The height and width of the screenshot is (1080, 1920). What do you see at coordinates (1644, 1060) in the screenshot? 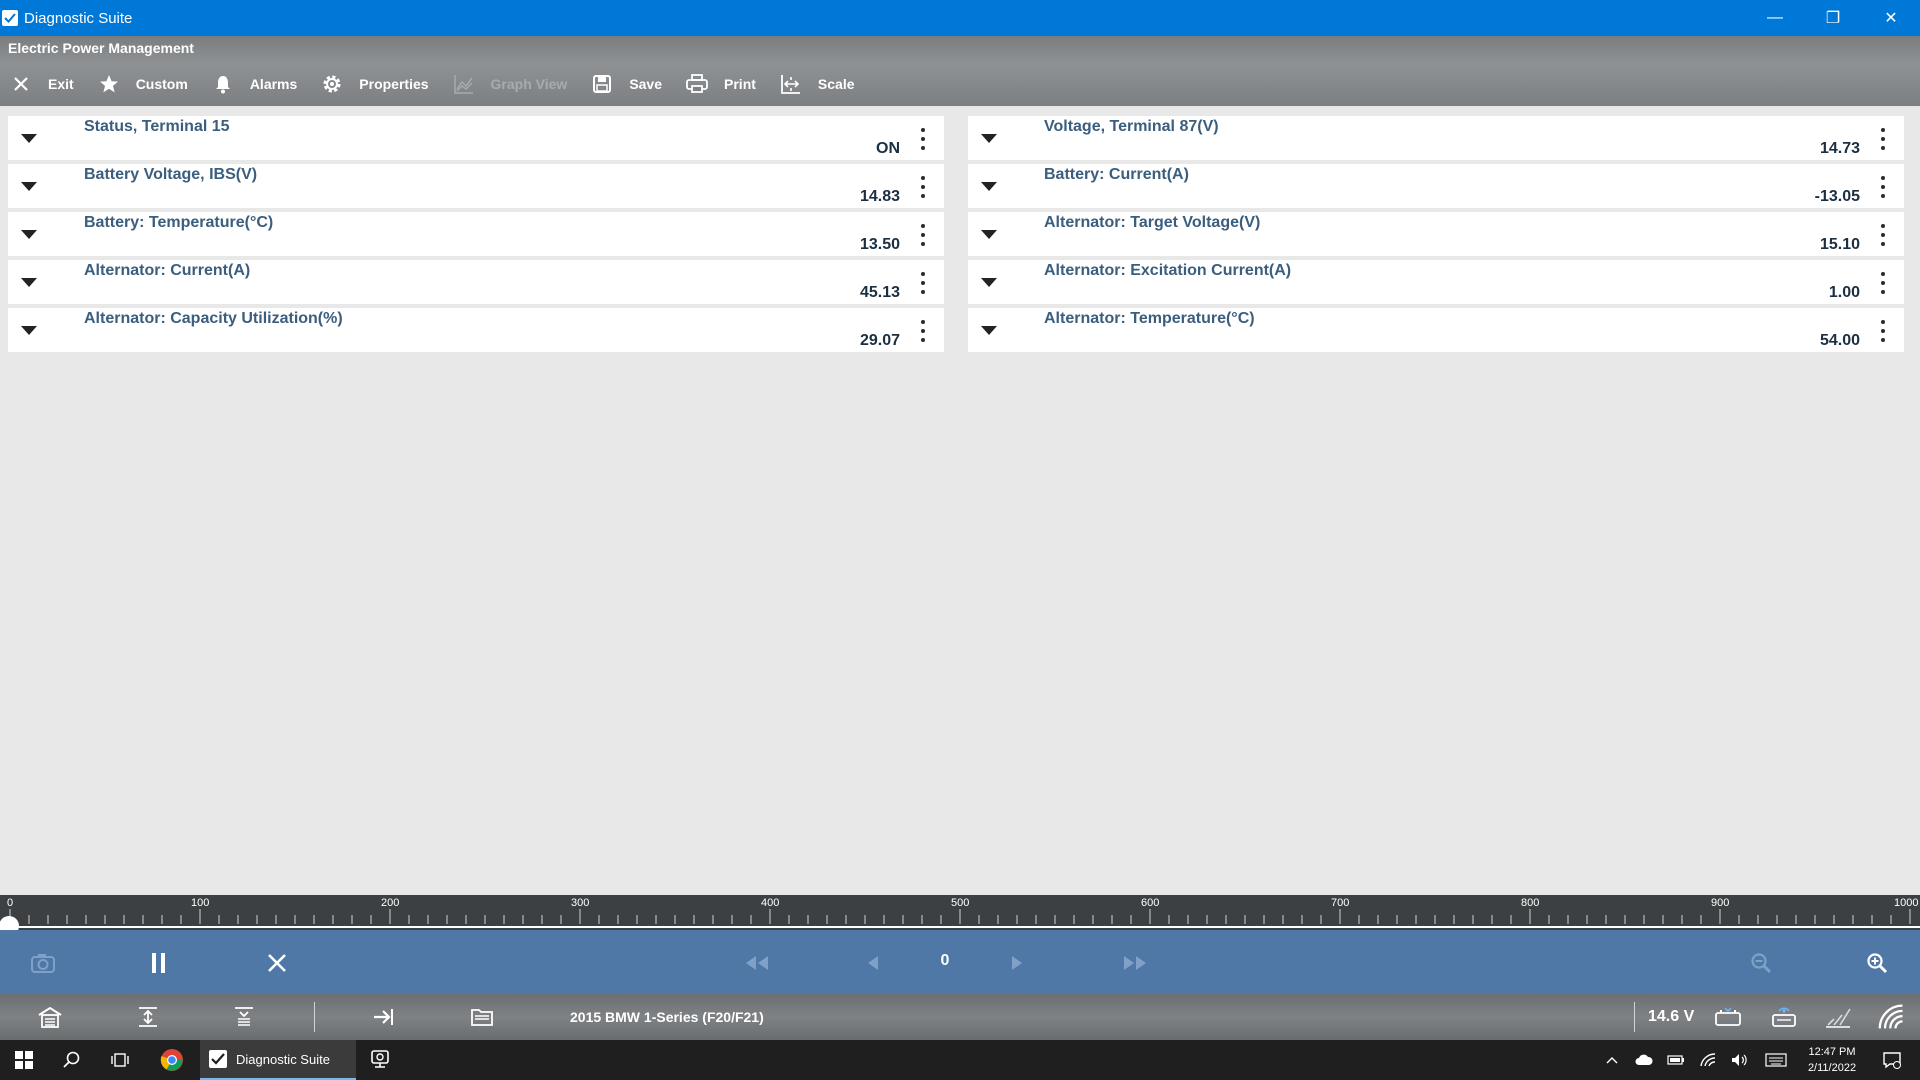
I see `onedrive-cloud-icon` at bounding box center [1644, 1060].